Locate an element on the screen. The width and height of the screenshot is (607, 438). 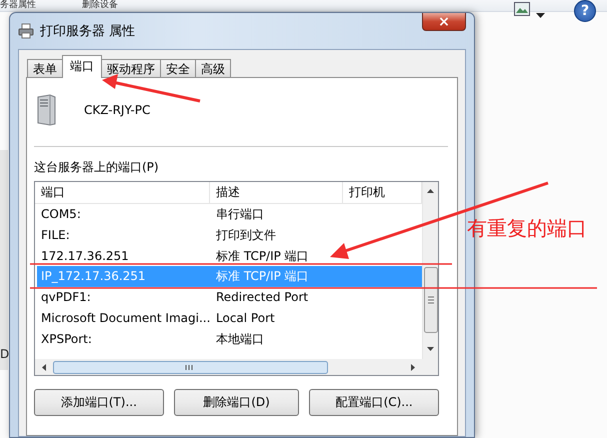
tab: 高级 is located at coordinates (213, 68).